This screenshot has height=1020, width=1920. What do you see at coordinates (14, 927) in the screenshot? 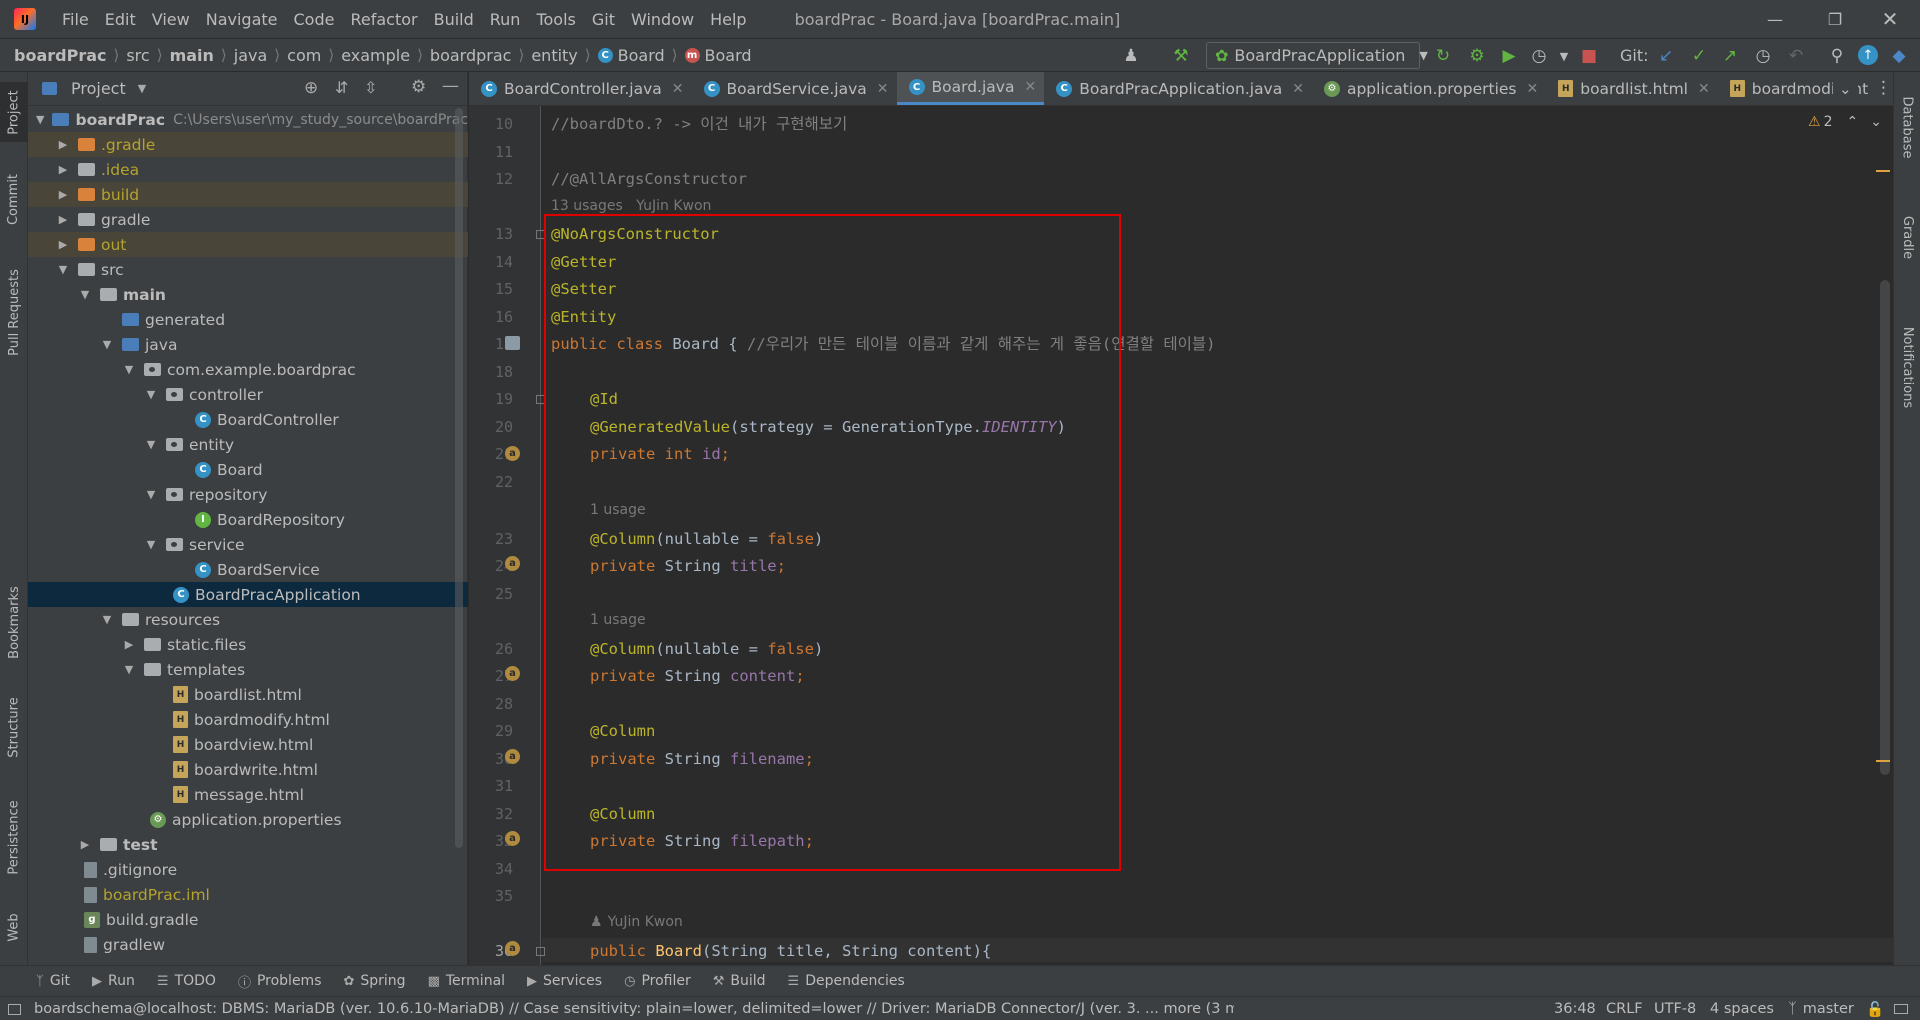
I see `tool-tab-web: Web` at bounding box center [14, 927].